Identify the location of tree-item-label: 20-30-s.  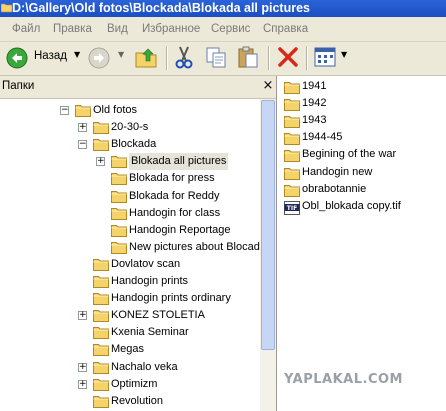
(130, 127).